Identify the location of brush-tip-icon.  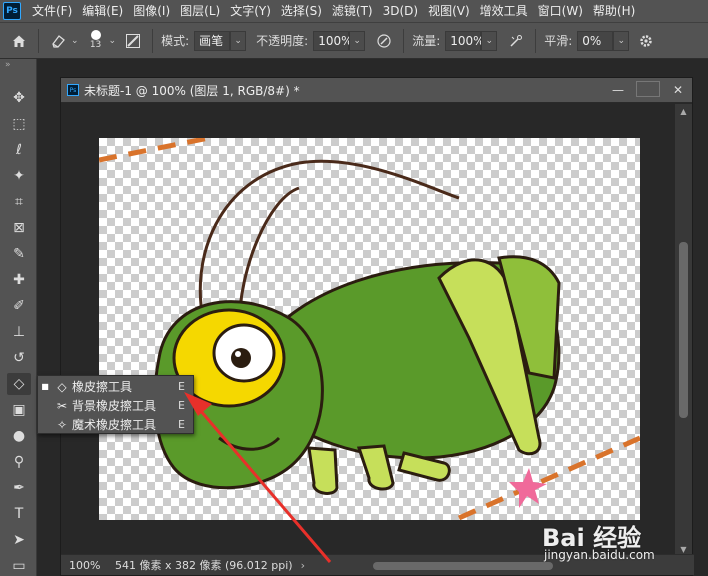
(95, 35).